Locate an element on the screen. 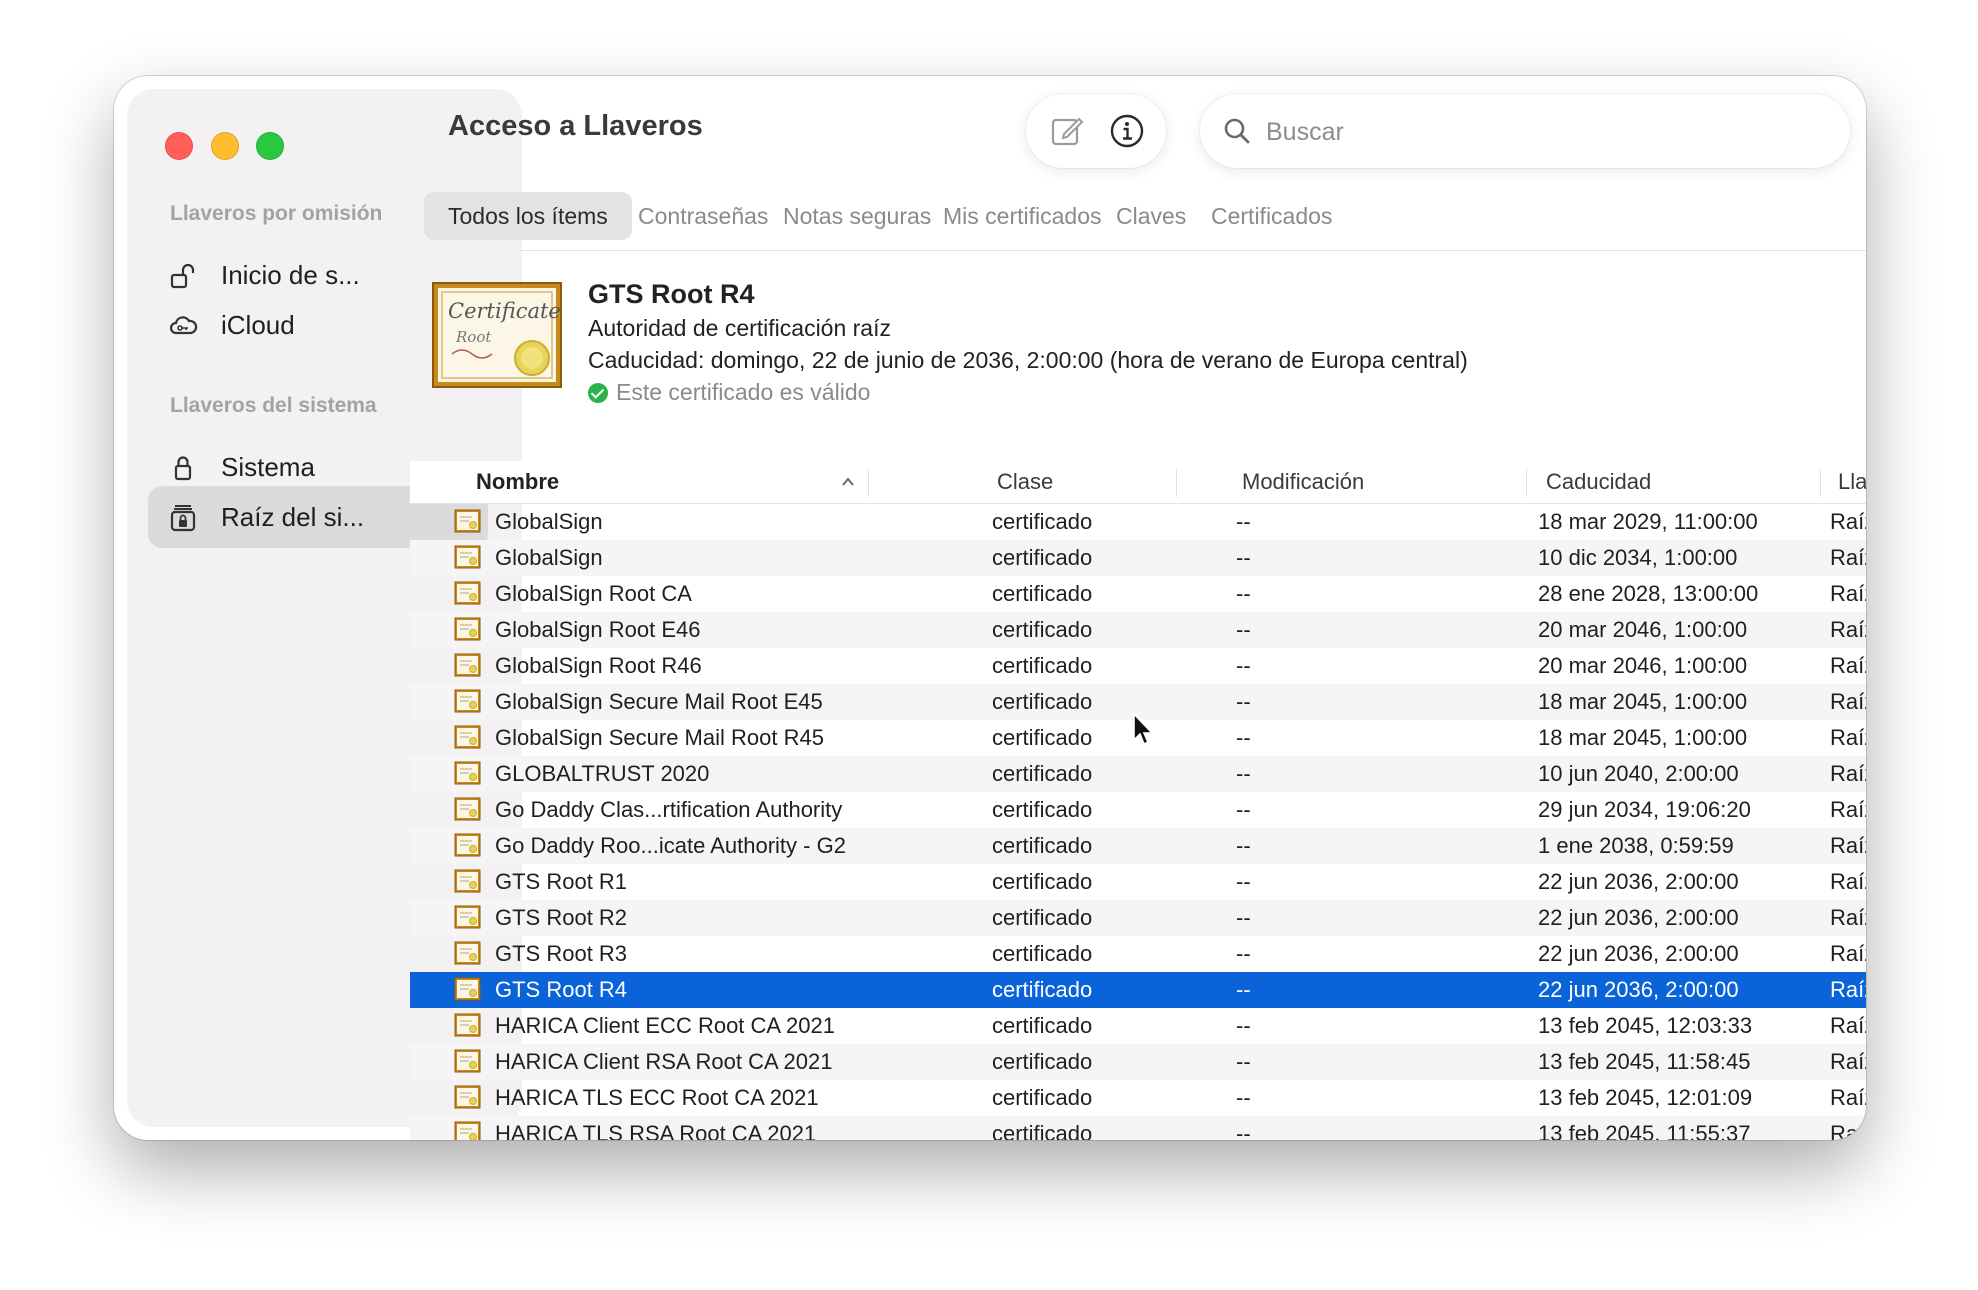 The width and height of the screenshot is (1978, 1290). toolbar-divider is located at coordinates (1193, 250).